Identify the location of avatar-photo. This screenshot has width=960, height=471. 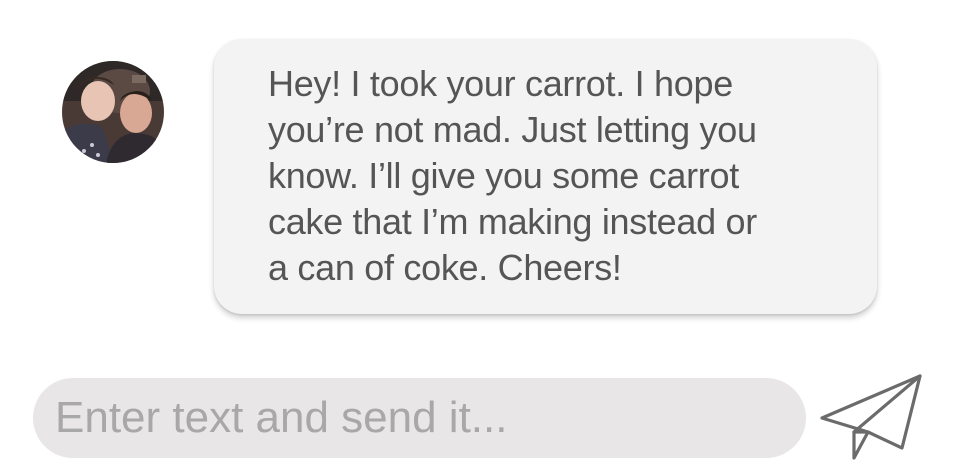
(113, 112).